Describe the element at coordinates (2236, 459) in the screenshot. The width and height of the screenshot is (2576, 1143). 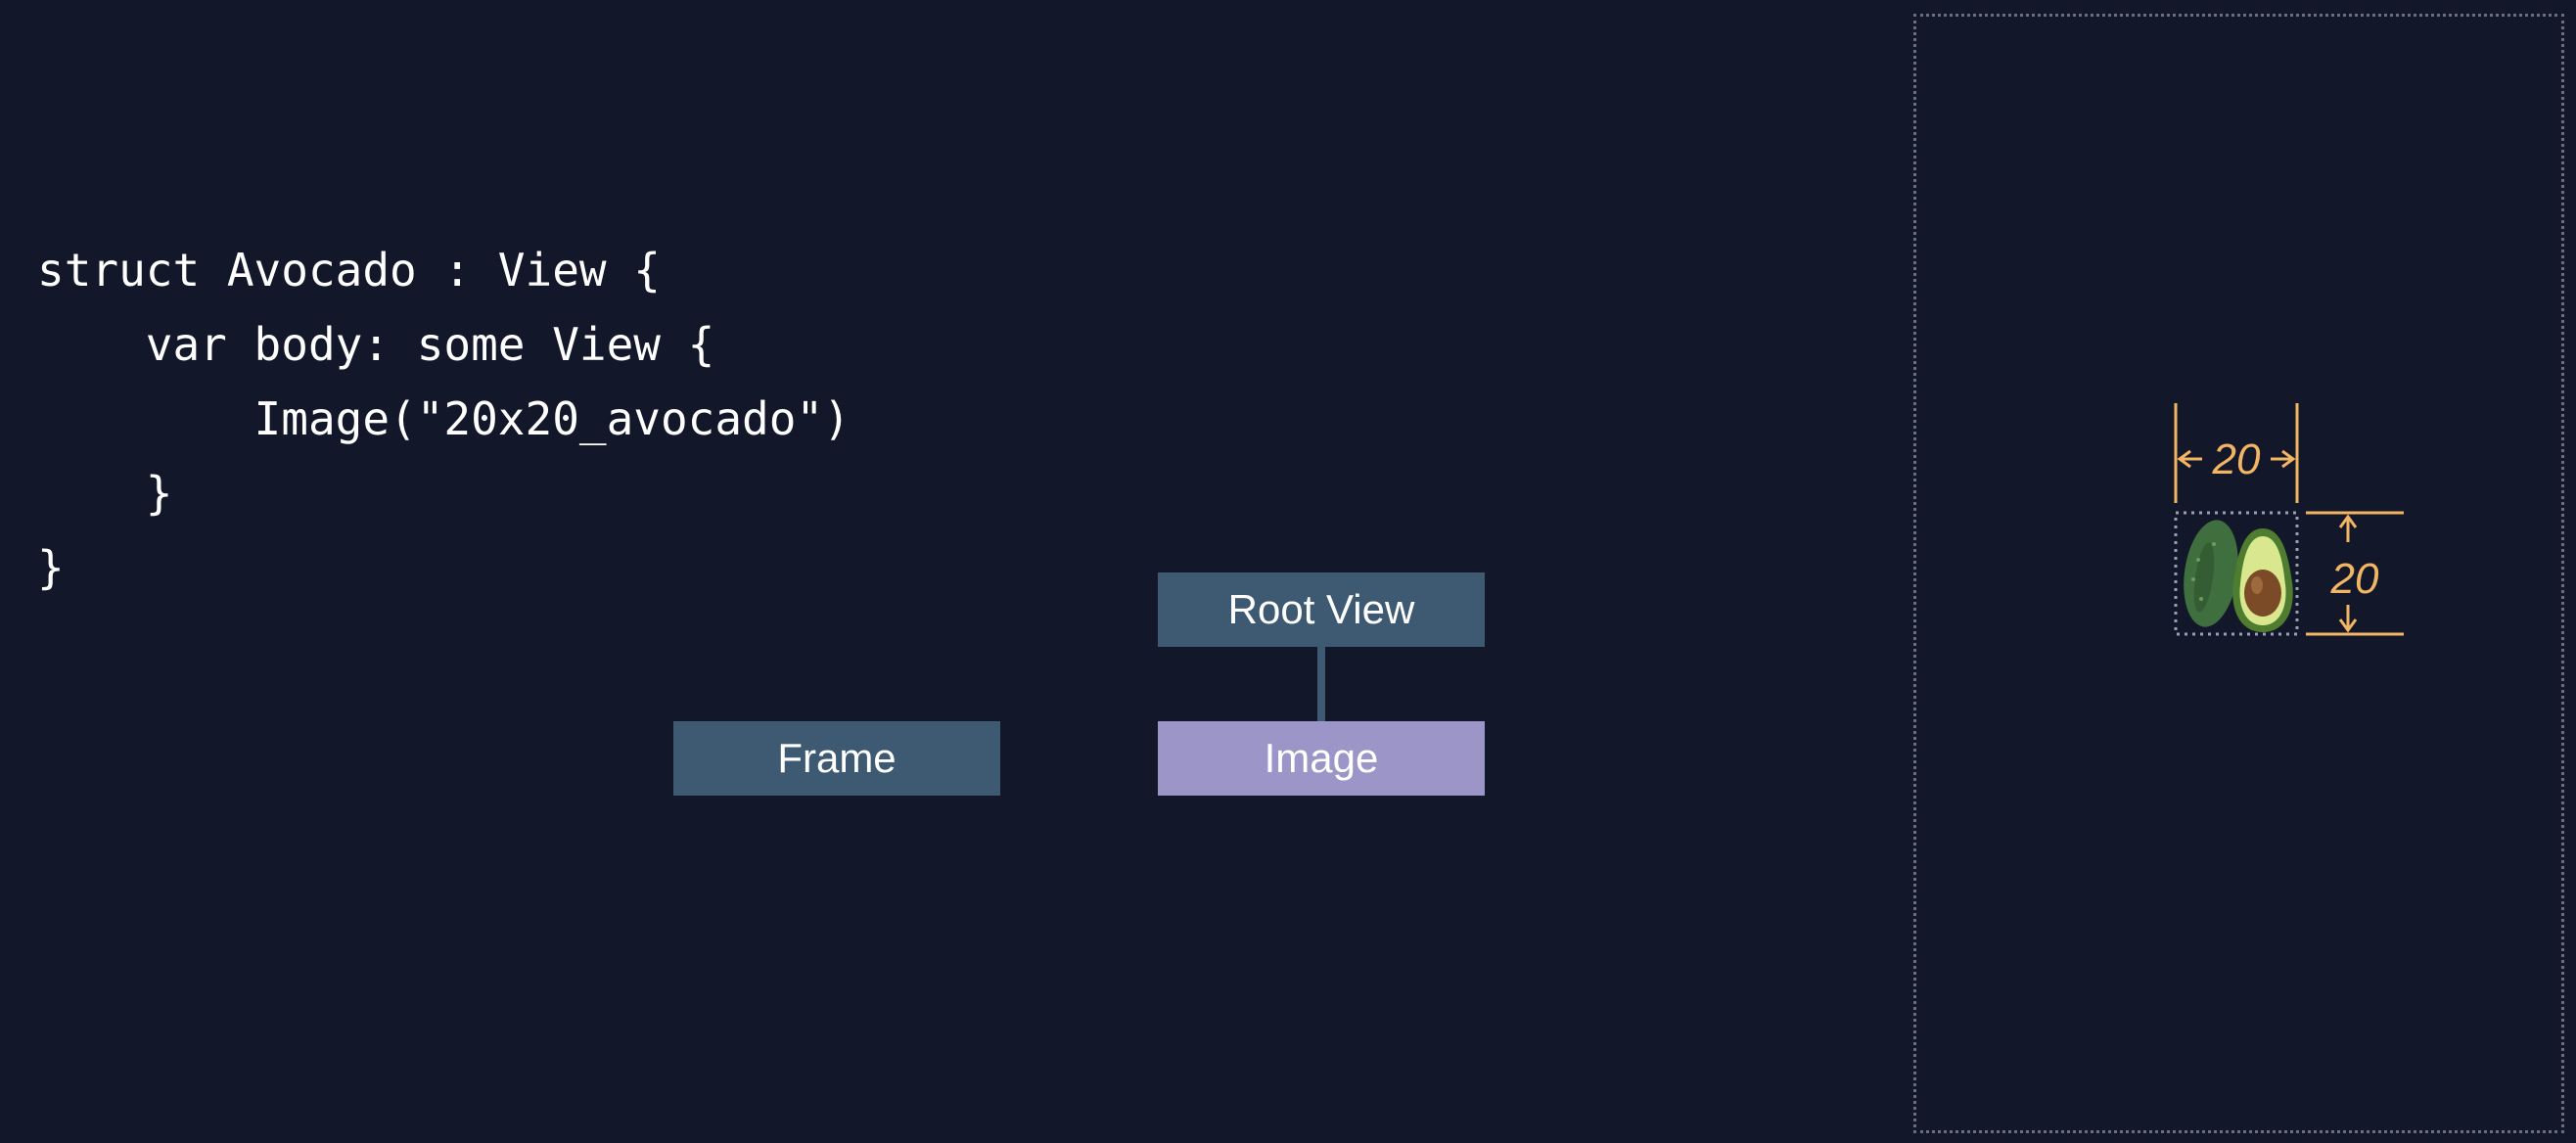
I see `width-label: 20` at that location.